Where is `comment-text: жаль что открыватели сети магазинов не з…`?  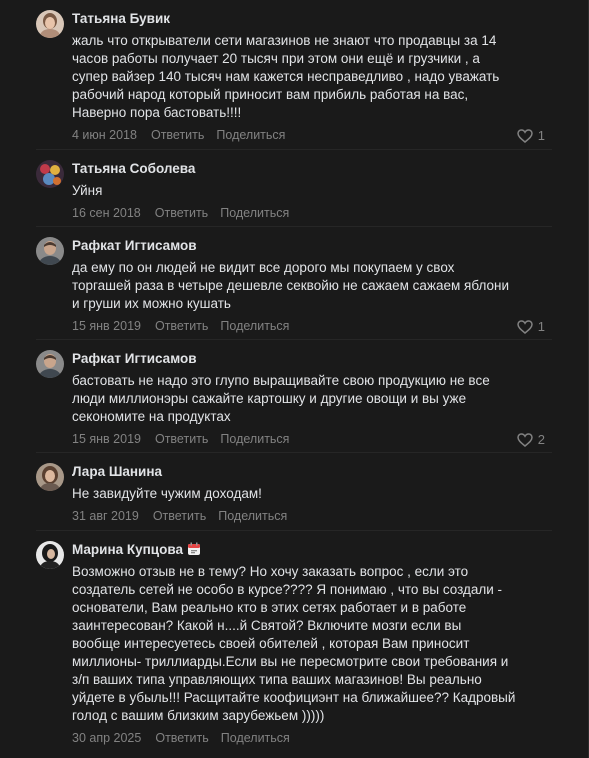 comment-text: жаль что открыватели сети магазинов не з… is located at coordinates (286, 76).